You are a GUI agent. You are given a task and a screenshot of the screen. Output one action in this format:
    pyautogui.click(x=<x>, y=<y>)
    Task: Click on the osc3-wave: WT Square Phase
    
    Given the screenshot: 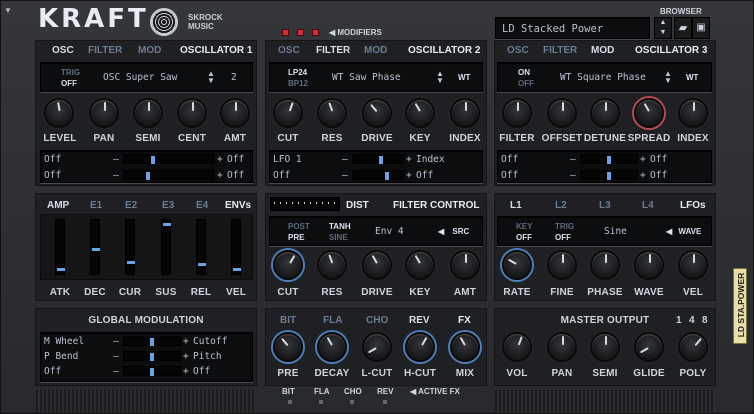 What is the action you would take?
    pyautogui.click(x=603, y=77)
    